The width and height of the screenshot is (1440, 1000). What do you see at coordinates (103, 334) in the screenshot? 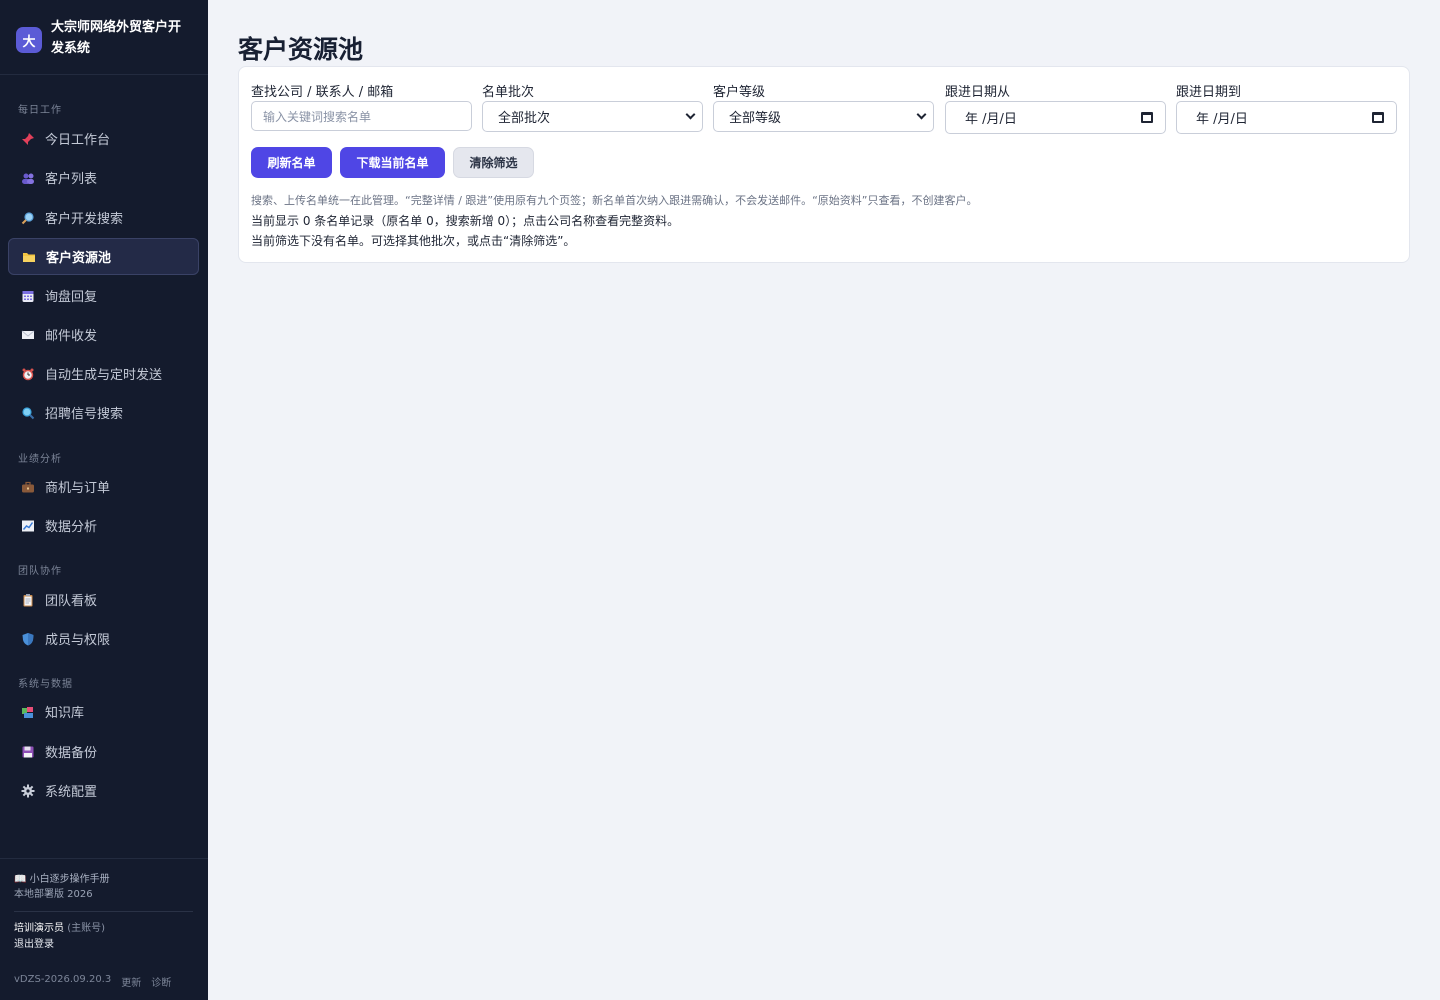
I see `sidebar-item-email: 邮件收发` at bounding box center [103, 334].